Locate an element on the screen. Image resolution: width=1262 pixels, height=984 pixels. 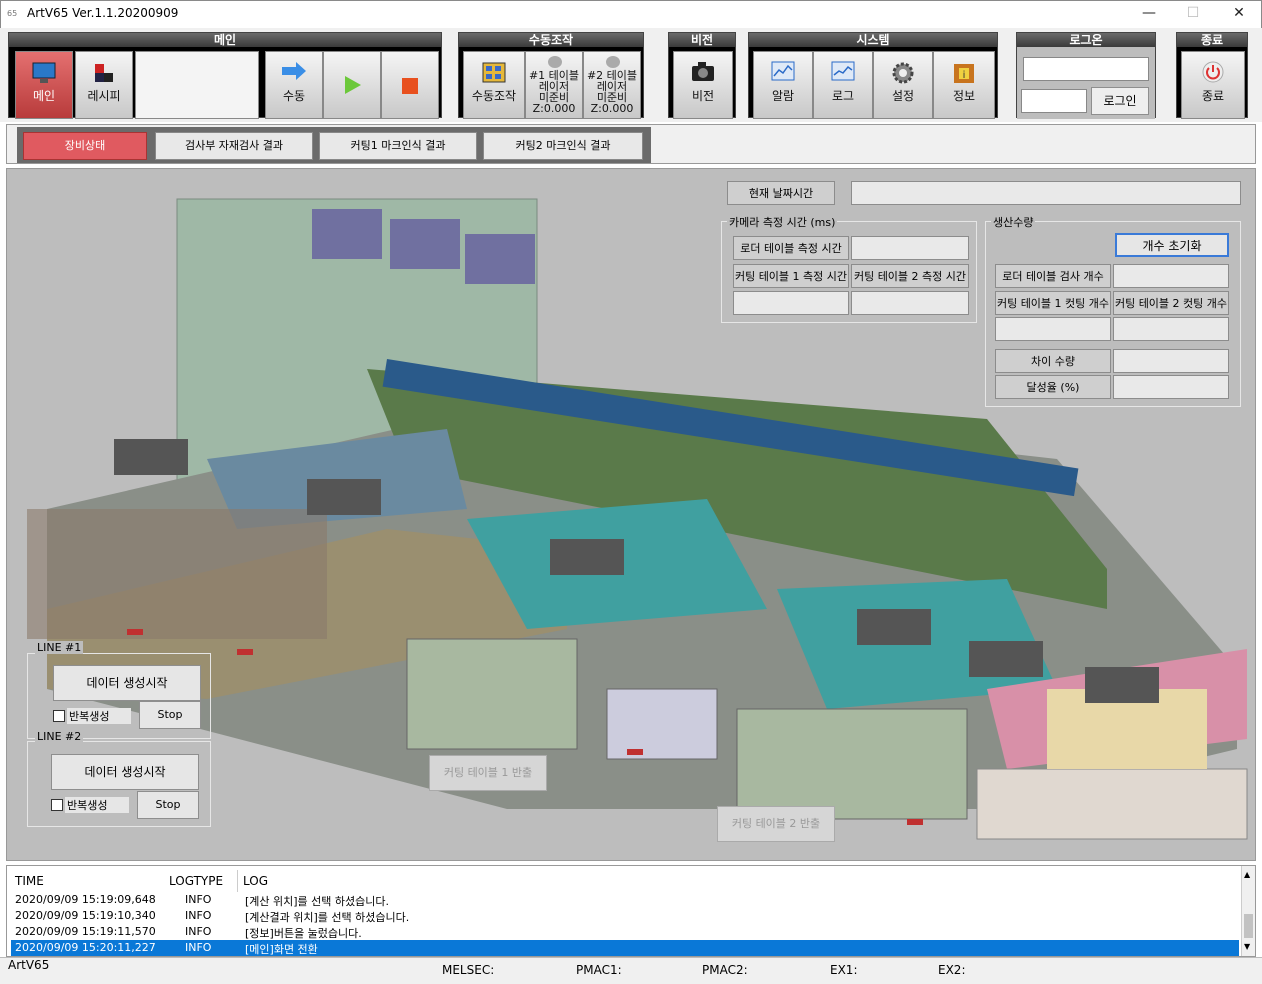
play-icon is located at coordinates (353, 85).